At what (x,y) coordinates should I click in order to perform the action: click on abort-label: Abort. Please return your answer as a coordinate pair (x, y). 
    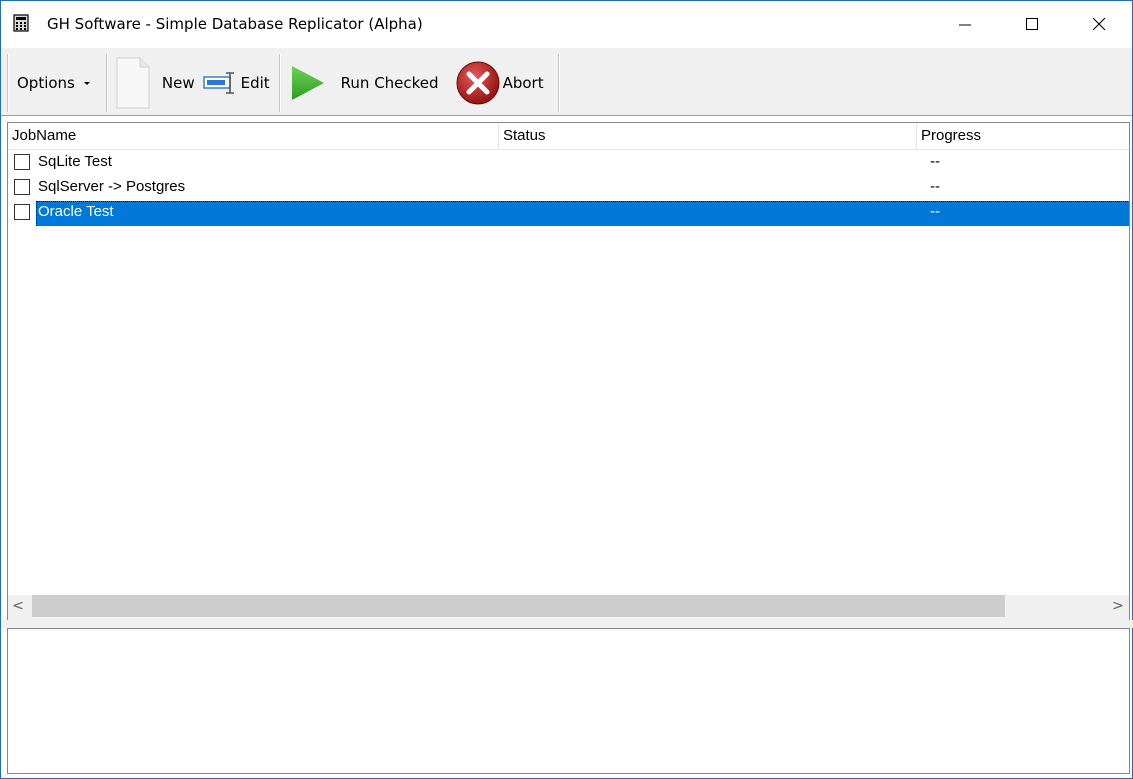
    Looking at the image, I should click on (523, 83).